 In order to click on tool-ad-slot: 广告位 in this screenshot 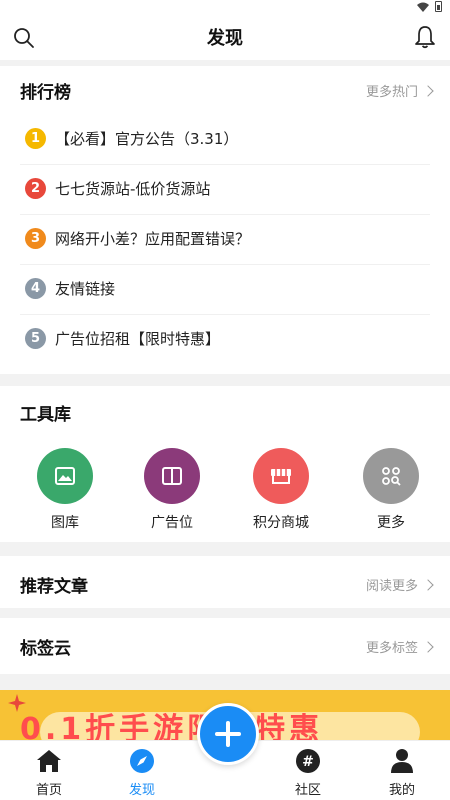, I will do `click(172, 490)`.